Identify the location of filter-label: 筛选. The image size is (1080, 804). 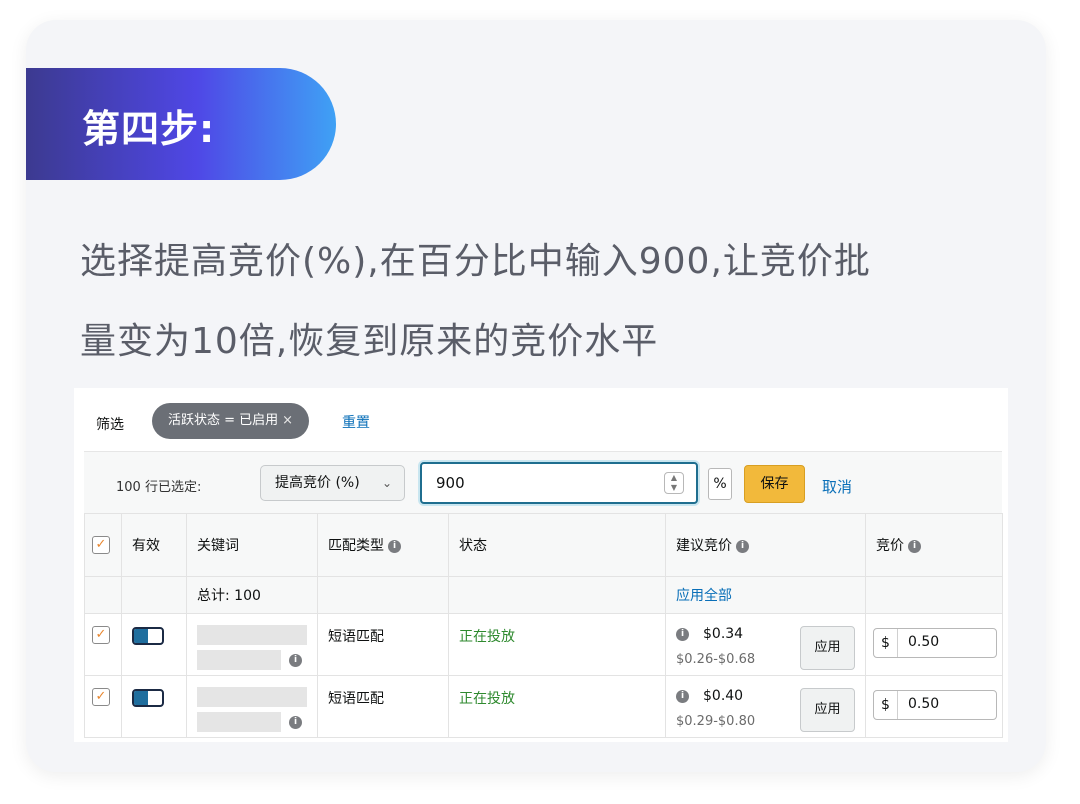
(110, 425).